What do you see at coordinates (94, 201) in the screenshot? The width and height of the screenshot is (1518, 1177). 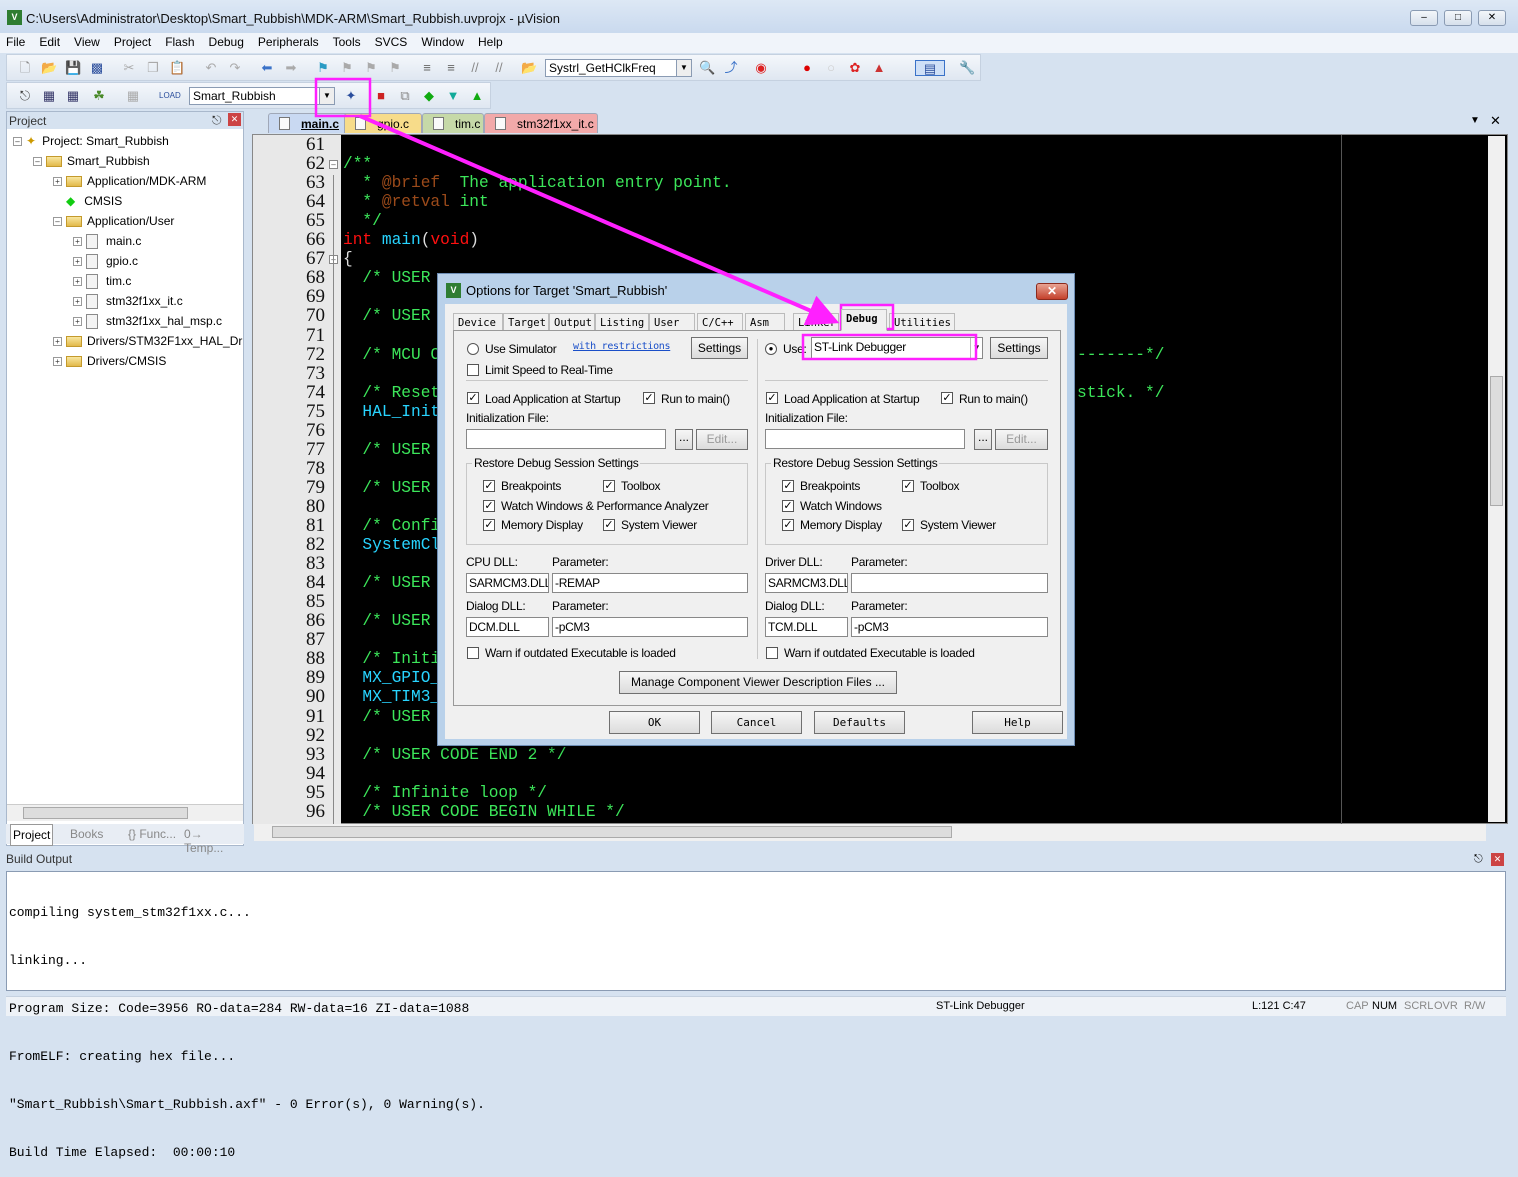 I see `tree-item-cmsis: ◆ CMSIS` at bounding box center [94, 201].